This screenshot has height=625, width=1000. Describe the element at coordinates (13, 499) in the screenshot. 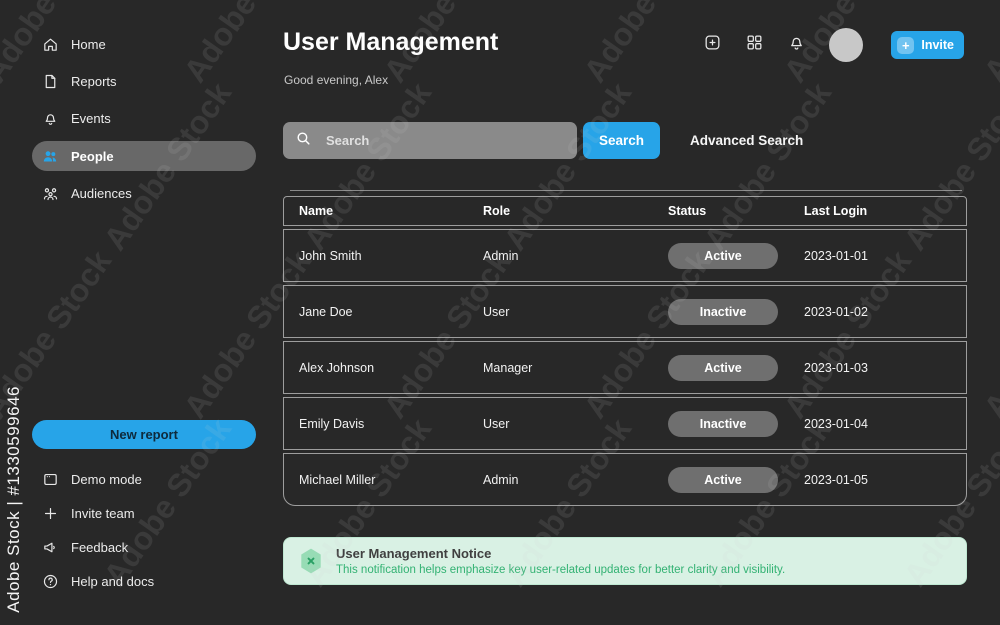

I see `stock-credit: Adobe Stock | #1330599646` at that location.